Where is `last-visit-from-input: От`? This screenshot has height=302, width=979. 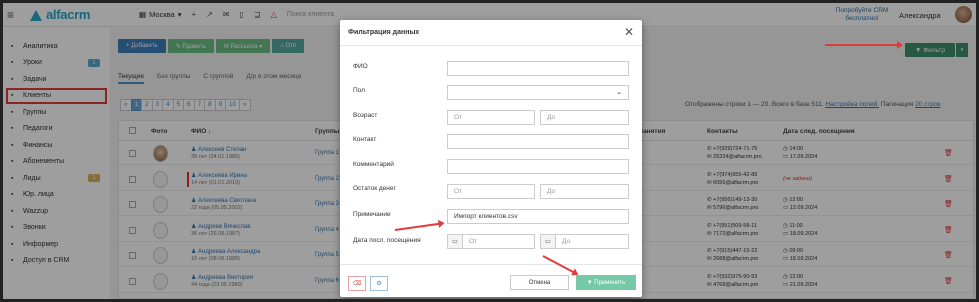 last-visit-from-input: От is located at coordinates (498, 241).